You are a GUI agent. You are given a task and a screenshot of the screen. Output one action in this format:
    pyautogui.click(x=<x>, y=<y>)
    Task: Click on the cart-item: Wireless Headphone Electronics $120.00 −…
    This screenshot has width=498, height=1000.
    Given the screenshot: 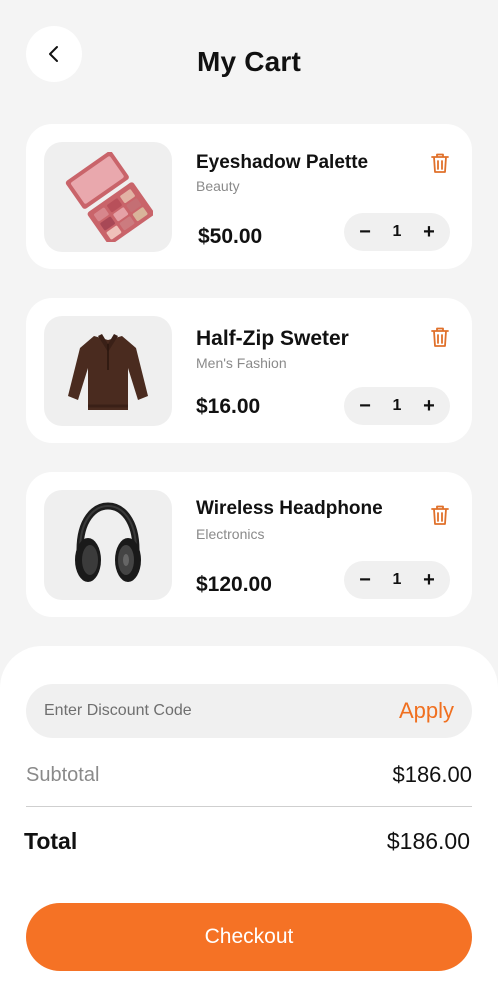 What is the action you would take?
    pyautogui.click(x=249, y=544)
    